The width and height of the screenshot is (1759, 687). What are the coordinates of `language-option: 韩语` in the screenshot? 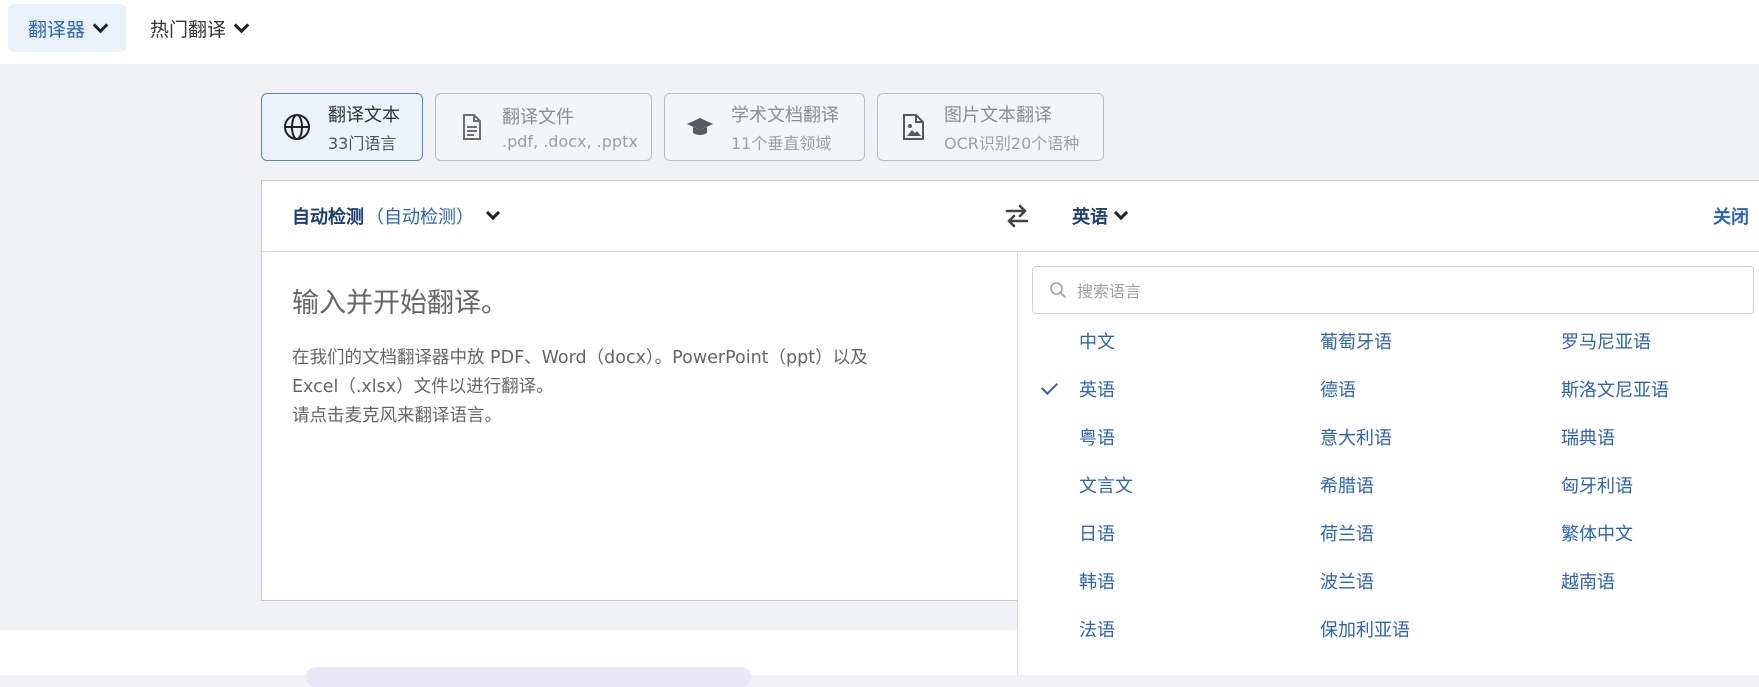 It's located at (1189, 581).